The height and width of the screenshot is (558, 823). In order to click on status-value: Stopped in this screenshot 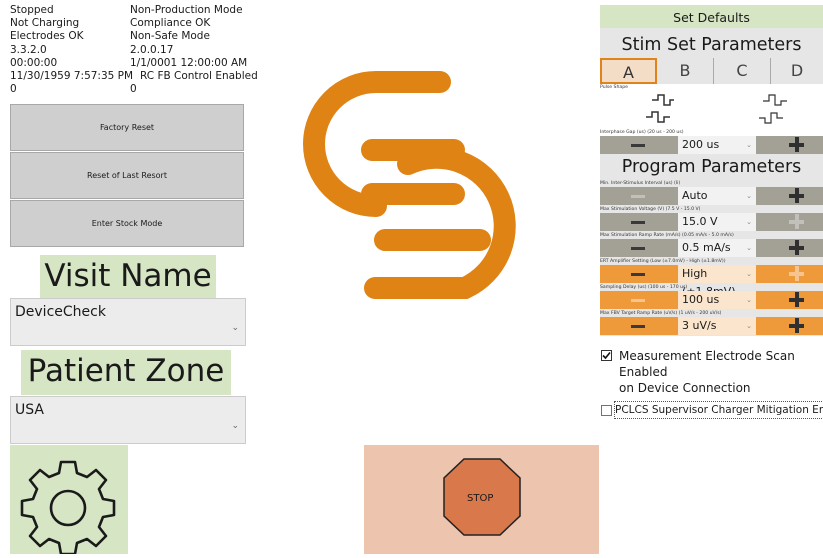, I will do `click(32, 10)`.